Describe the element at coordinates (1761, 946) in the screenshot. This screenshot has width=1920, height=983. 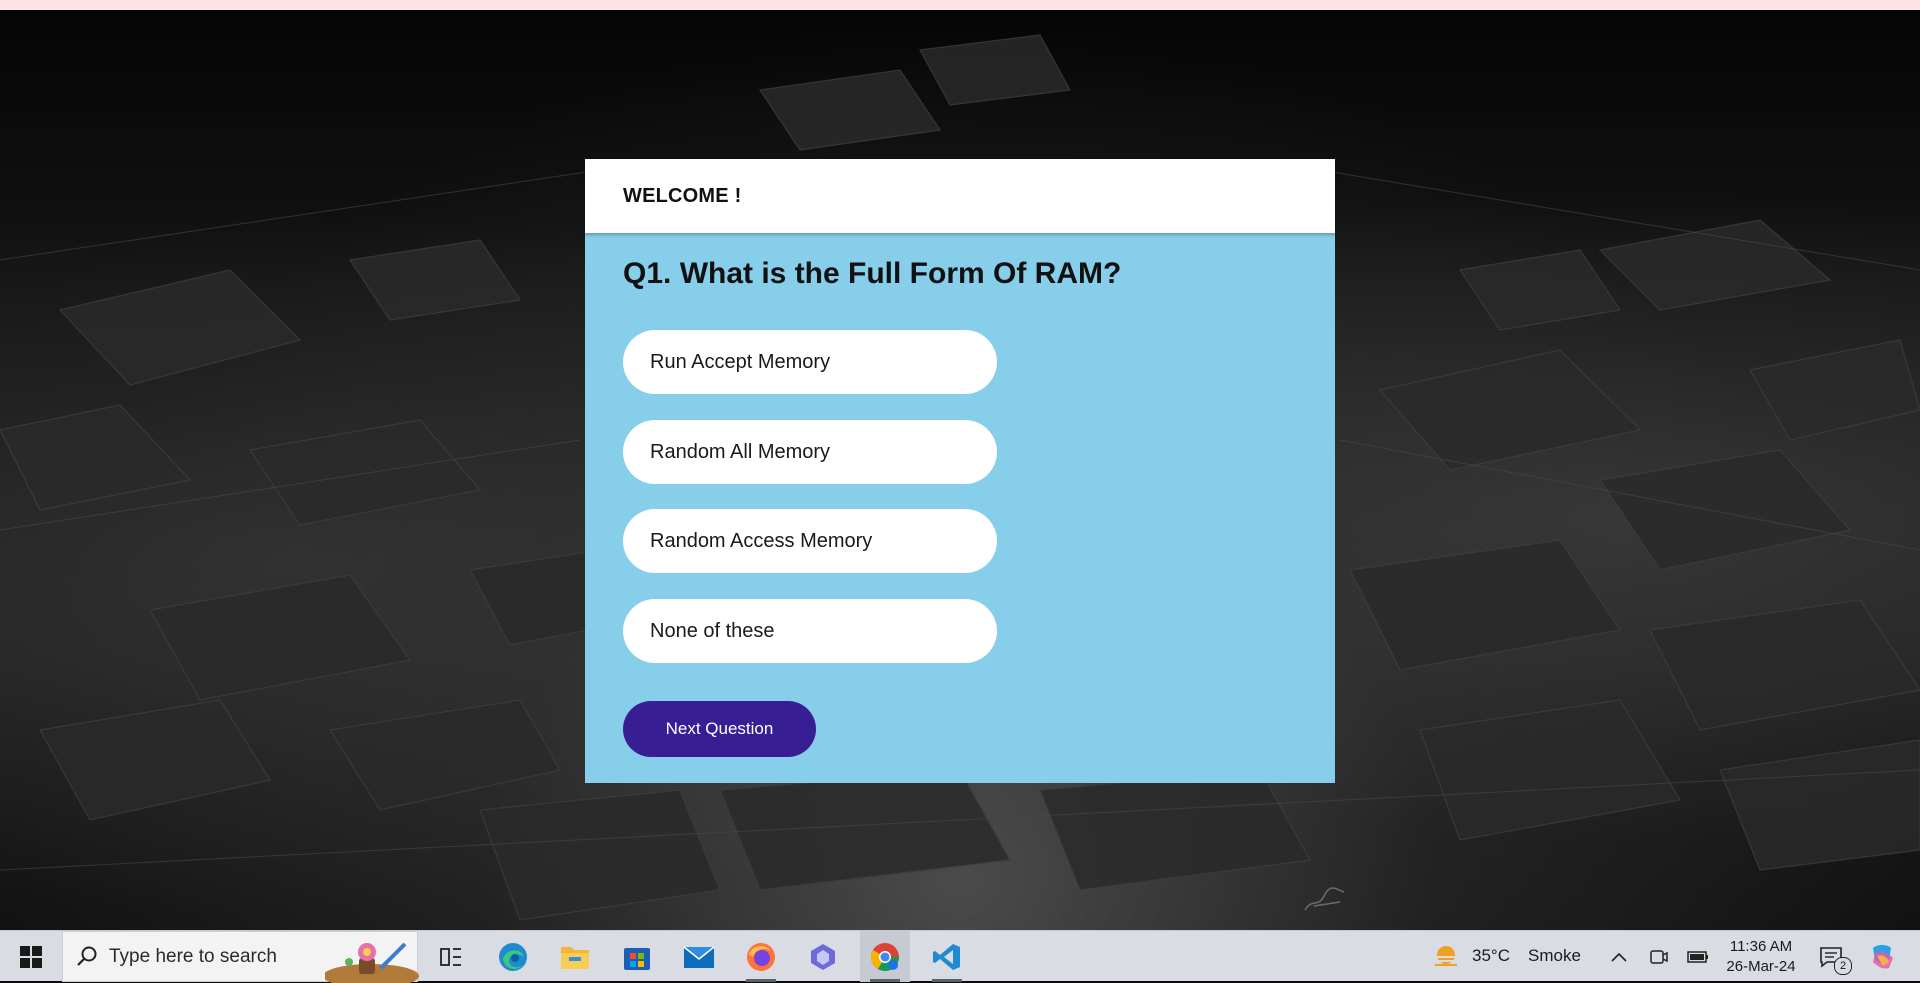
I see `clock-time: 11:36 AM` at that location.